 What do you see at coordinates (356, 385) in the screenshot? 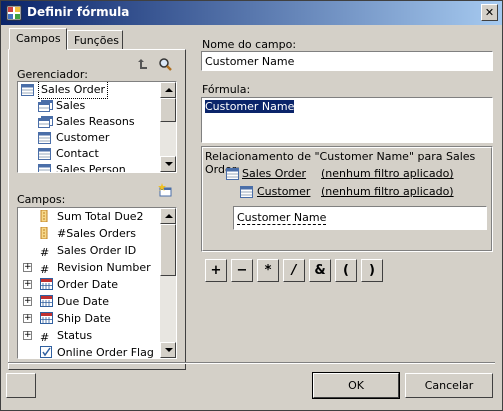
I see `ok-button: OK` at bounding box center [356, 385].